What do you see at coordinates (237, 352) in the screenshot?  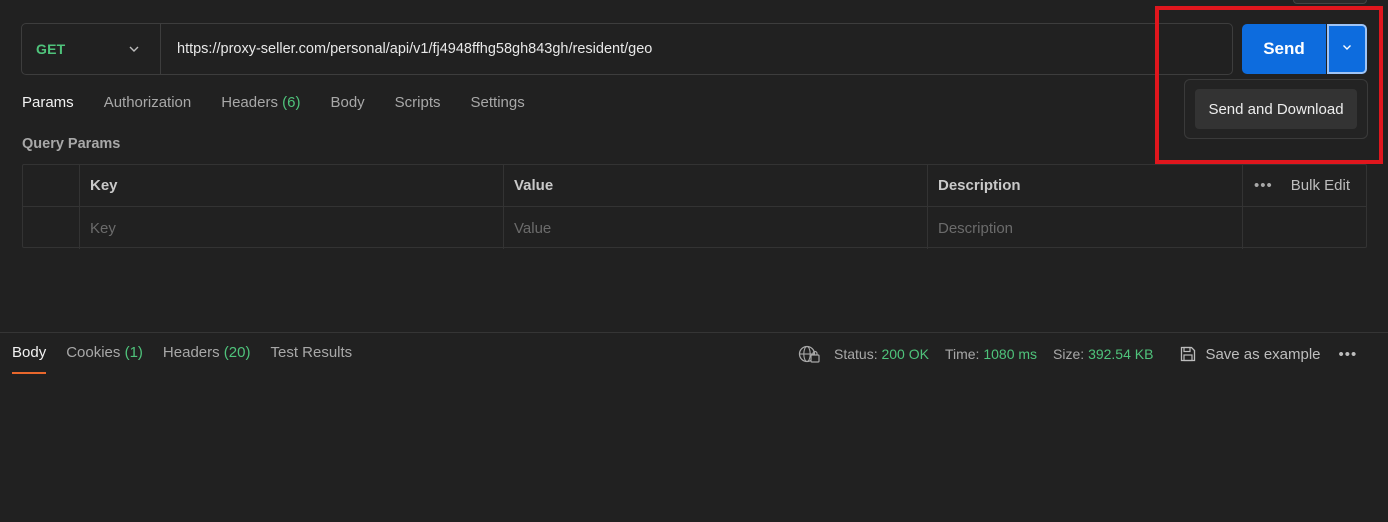 I see `tab-count: (20)` at bounding box center [237, 352].